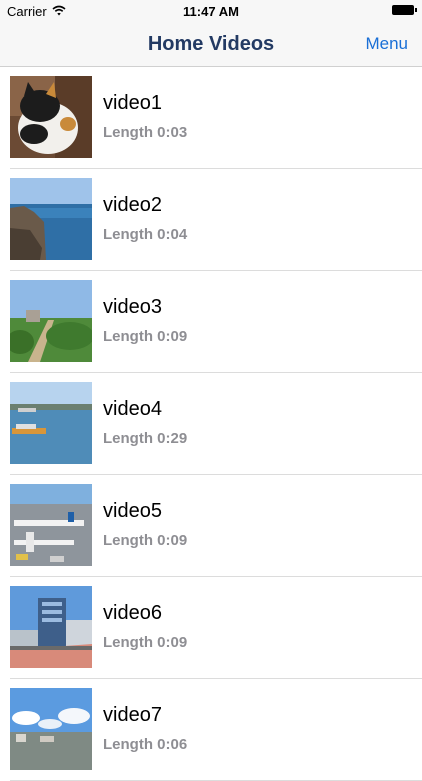  What do you see at coordinates (211, 220) in the screenshot?
I see `list-item: video2 Length 0:04` at bounding box center [211, 220].